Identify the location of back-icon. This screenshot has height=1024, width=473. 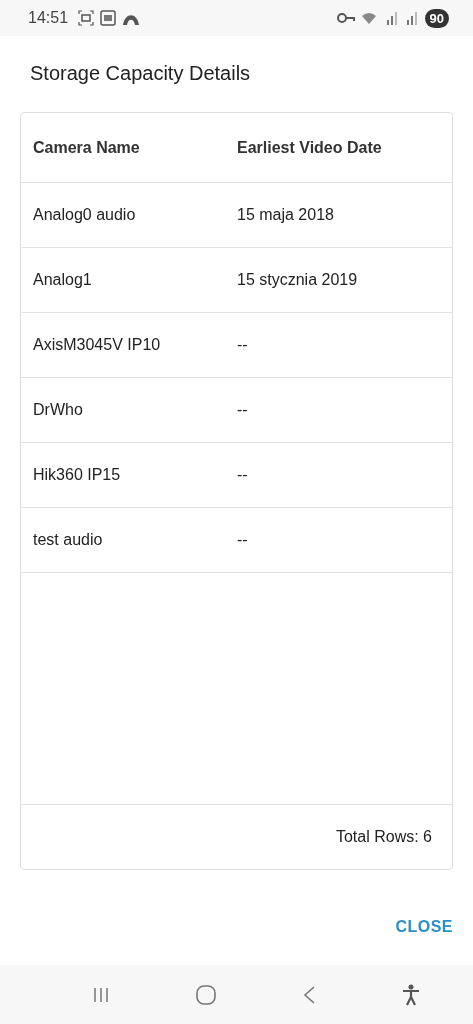
(308, 994).